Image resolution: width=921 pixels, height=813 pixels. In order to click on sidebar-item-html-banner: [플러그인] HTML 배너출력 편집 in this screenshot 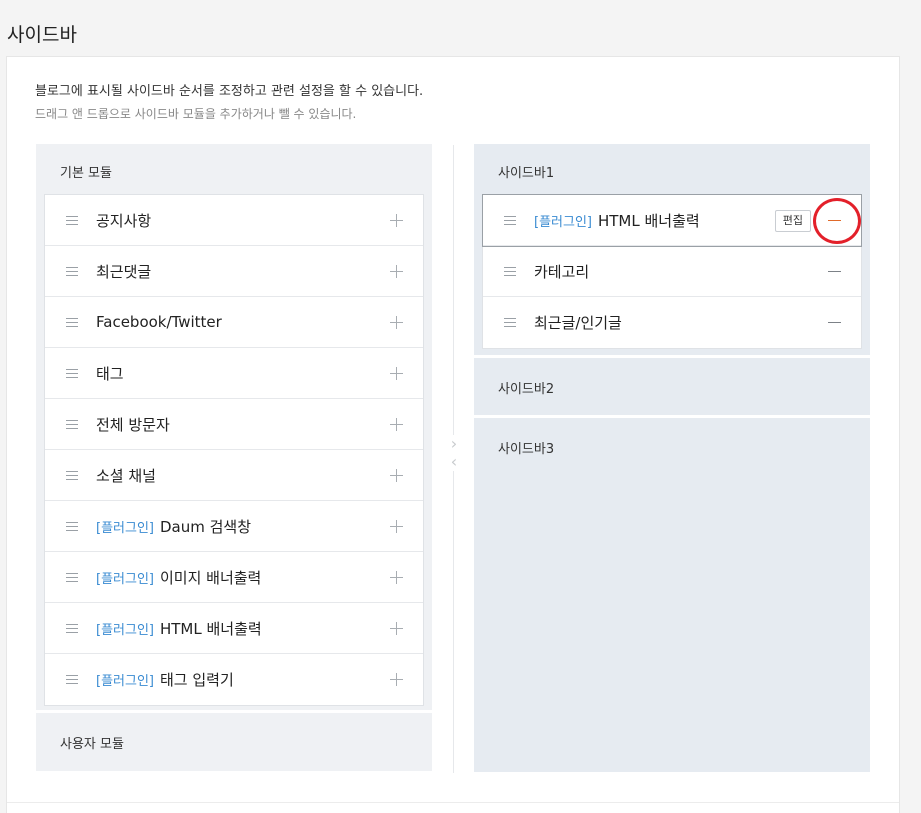, I will do `click(672, 220)`.